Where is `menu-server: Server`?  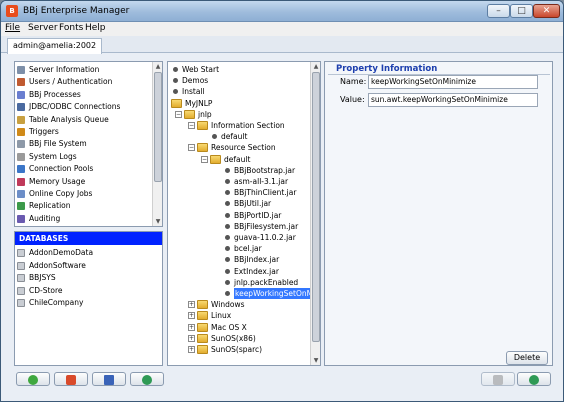 menu-server: Server is located at coordinates (43, 28).